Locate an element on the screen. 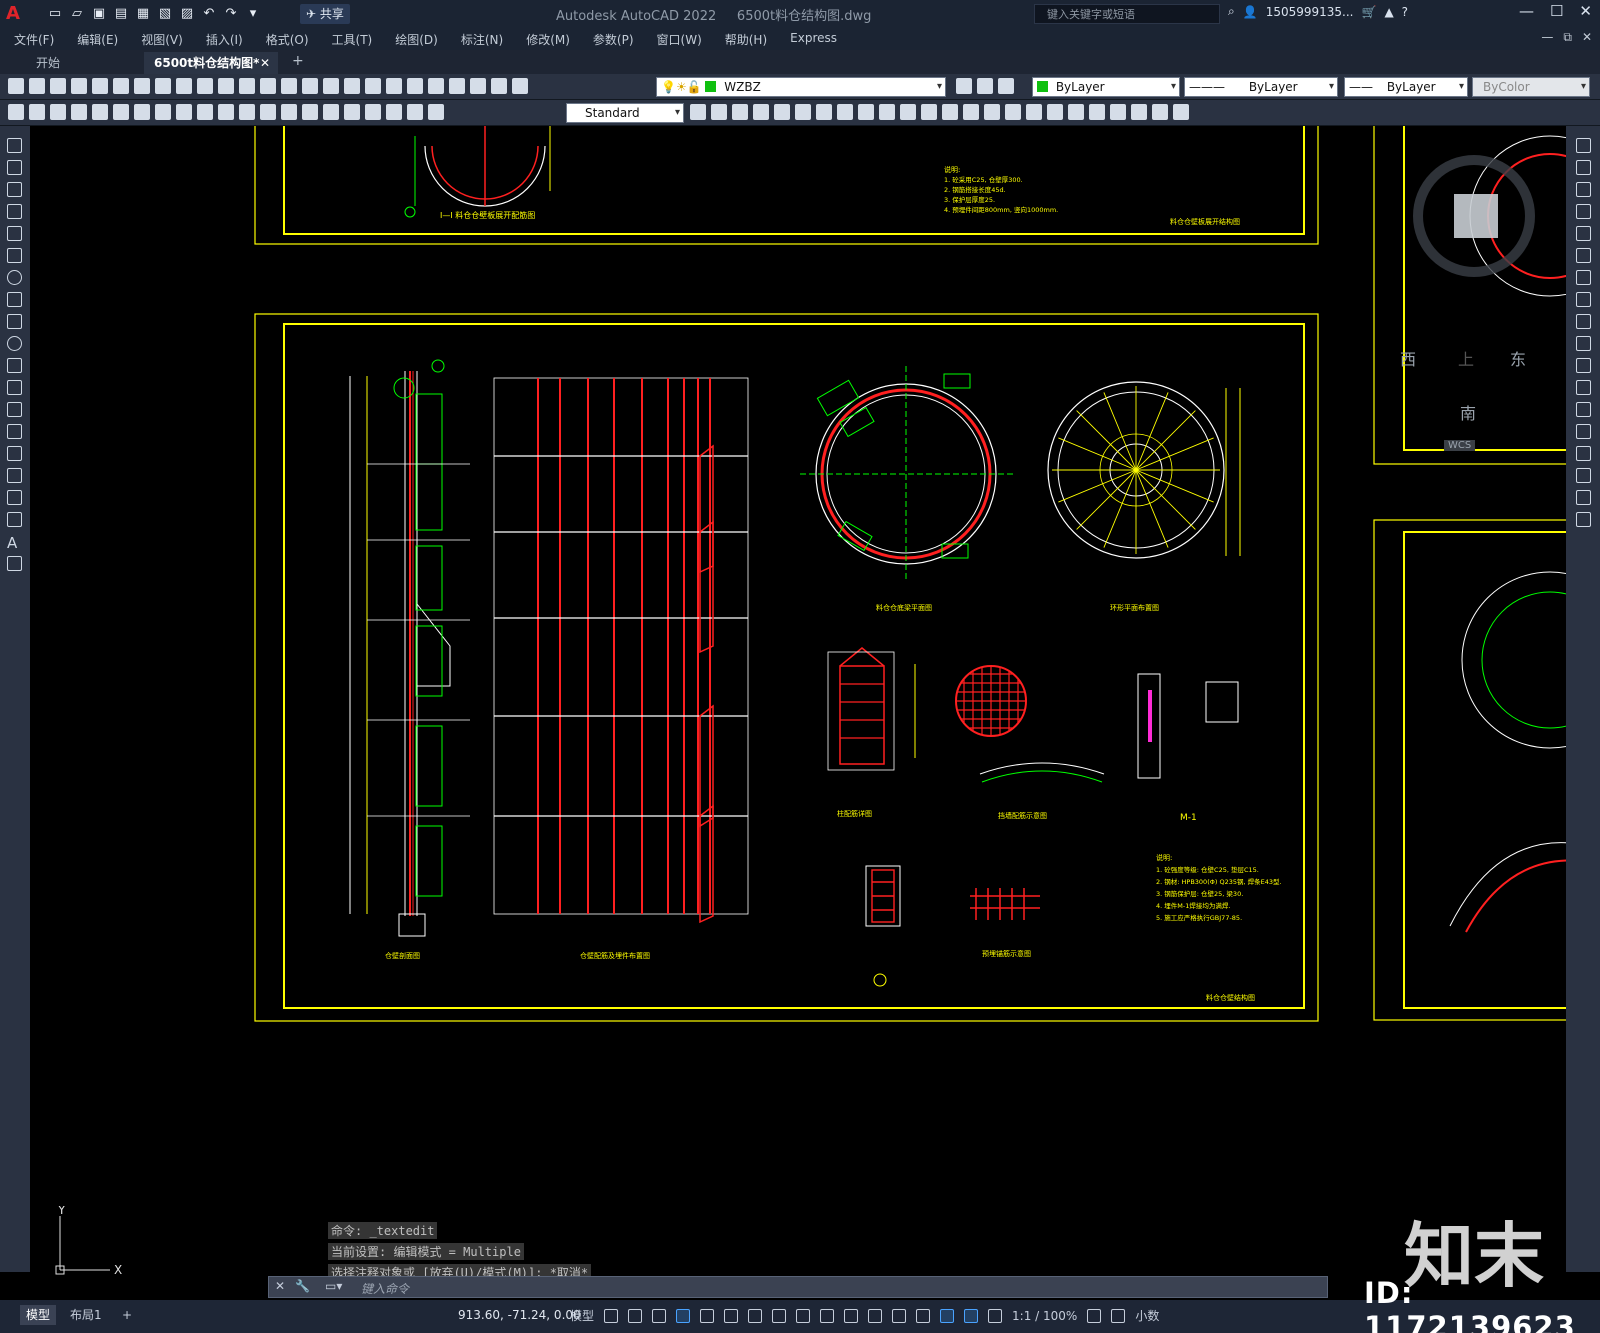 The width and height of the screenshot is (1600, 1333). preview-icon is located at coordinates (100, 86).